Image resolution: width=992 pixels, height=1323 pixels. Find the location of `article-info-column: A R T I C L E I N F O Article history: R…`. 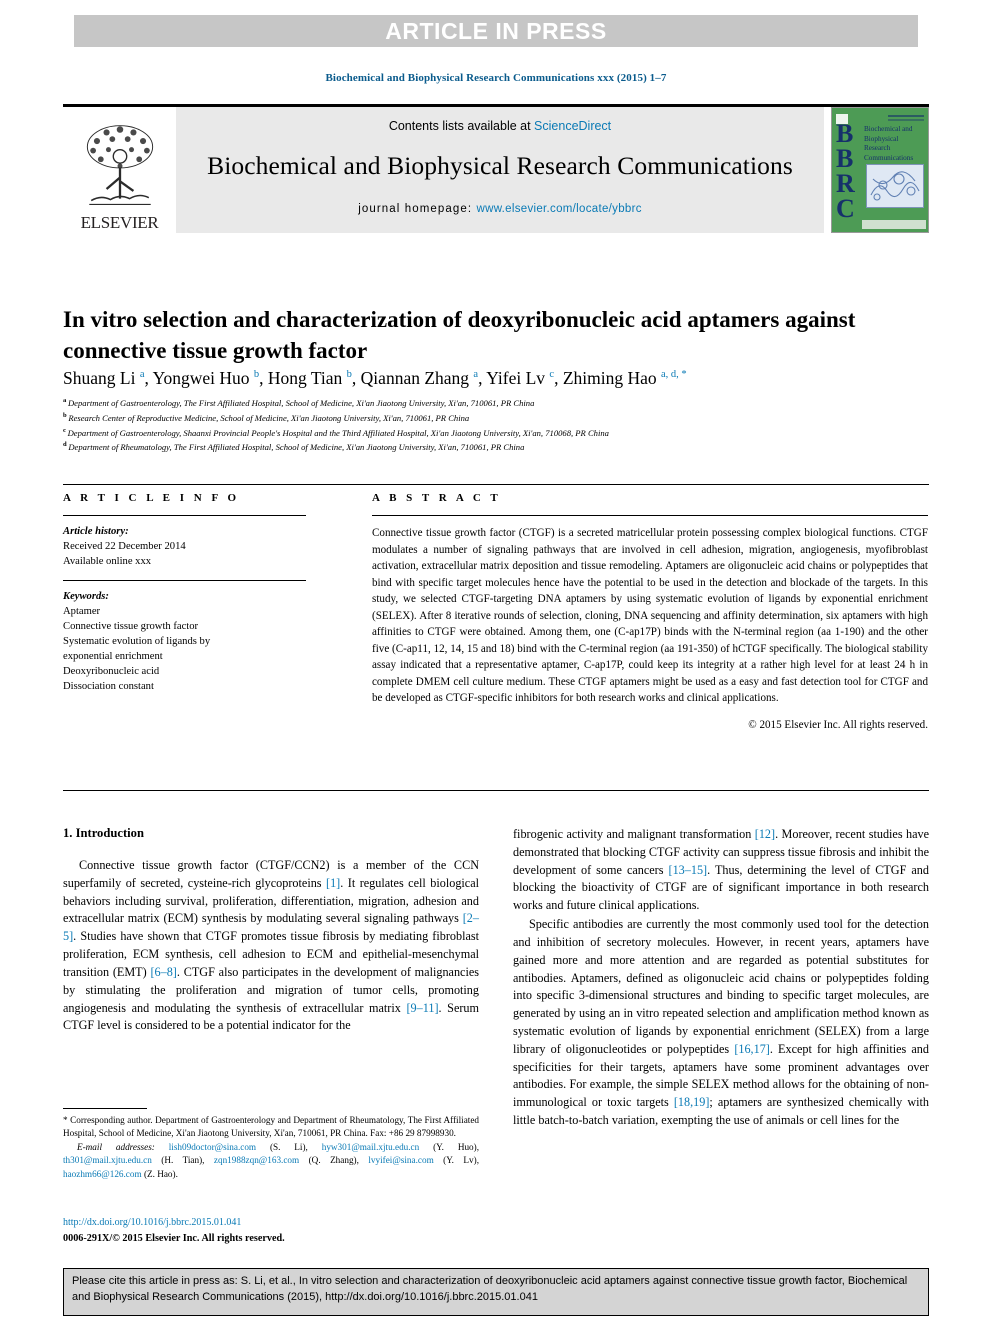

article-info-column: A R T I C L E I N F O Article history: R… is located at coordinates (184, 593).